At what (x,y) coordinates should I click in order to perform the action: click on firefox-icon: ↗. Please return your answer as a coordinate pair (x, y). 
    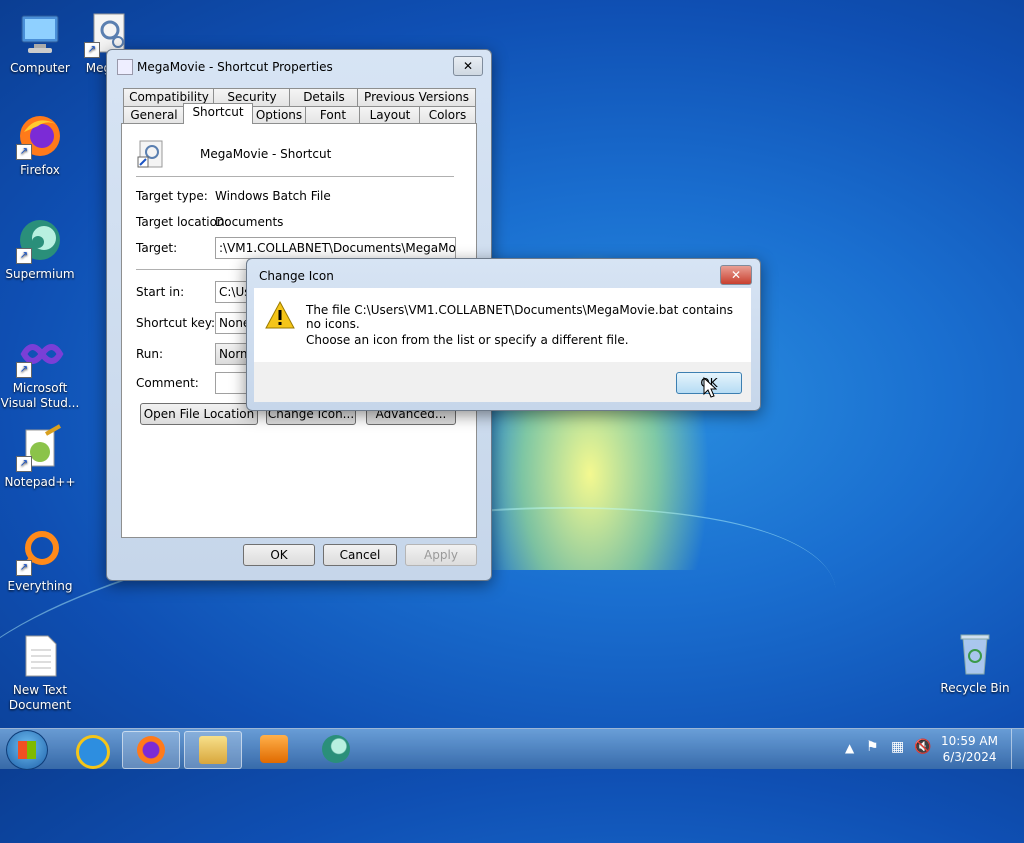
    Looking at the image, I should click on (40, 136).